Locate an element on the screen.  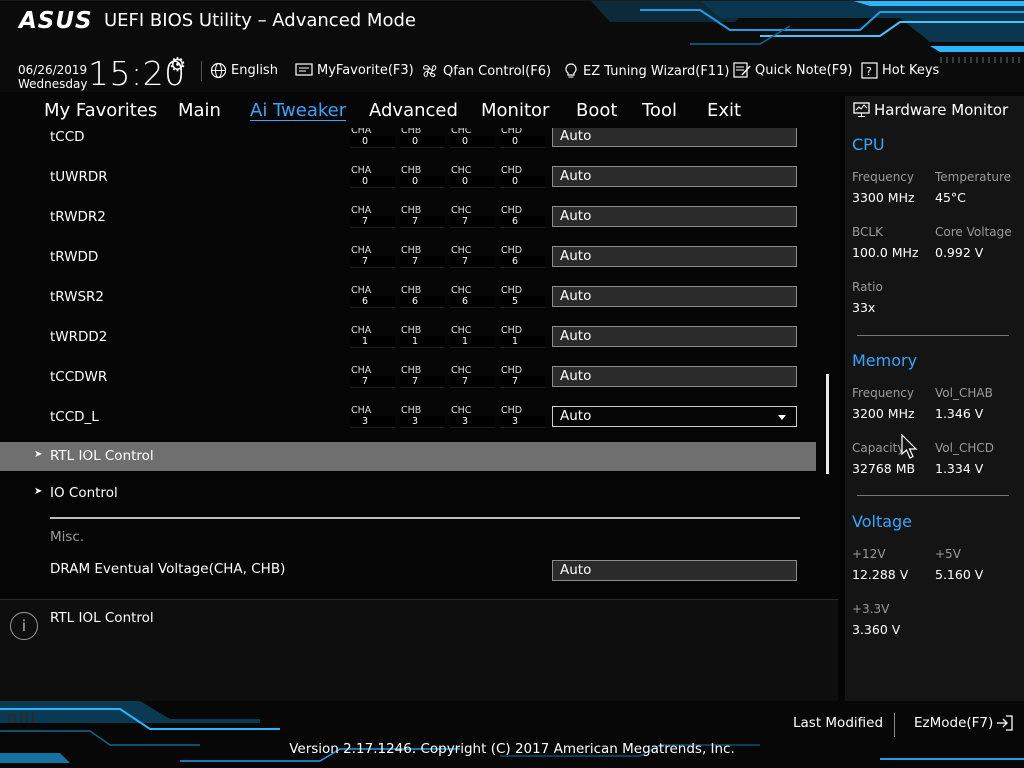
tab-monitor: Monitor is located at coordinates (515, 110).